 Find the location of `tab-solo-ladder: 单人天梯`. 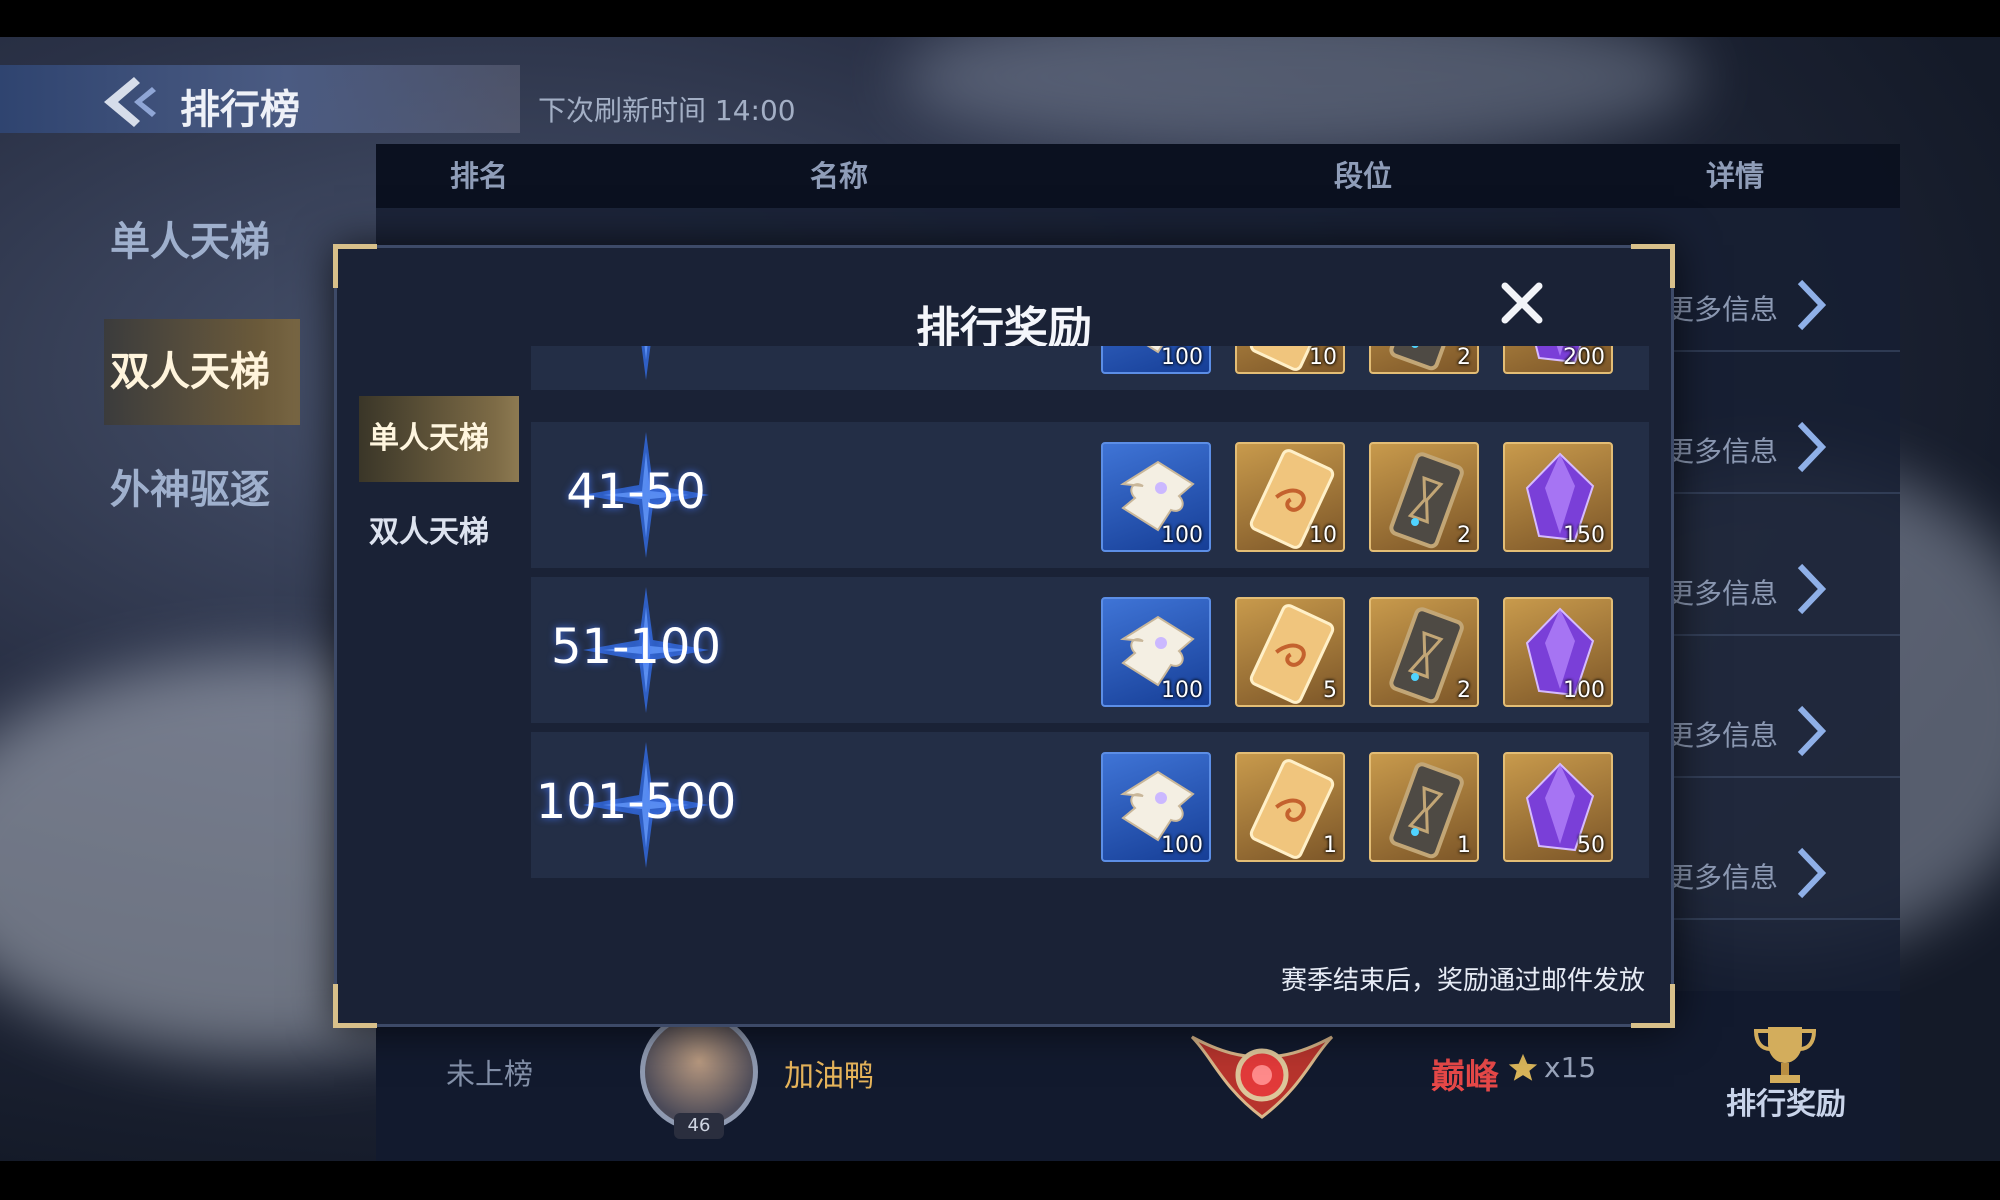

tab-solo-ladder: 单人天梯 is located at coordinates (439, 439).